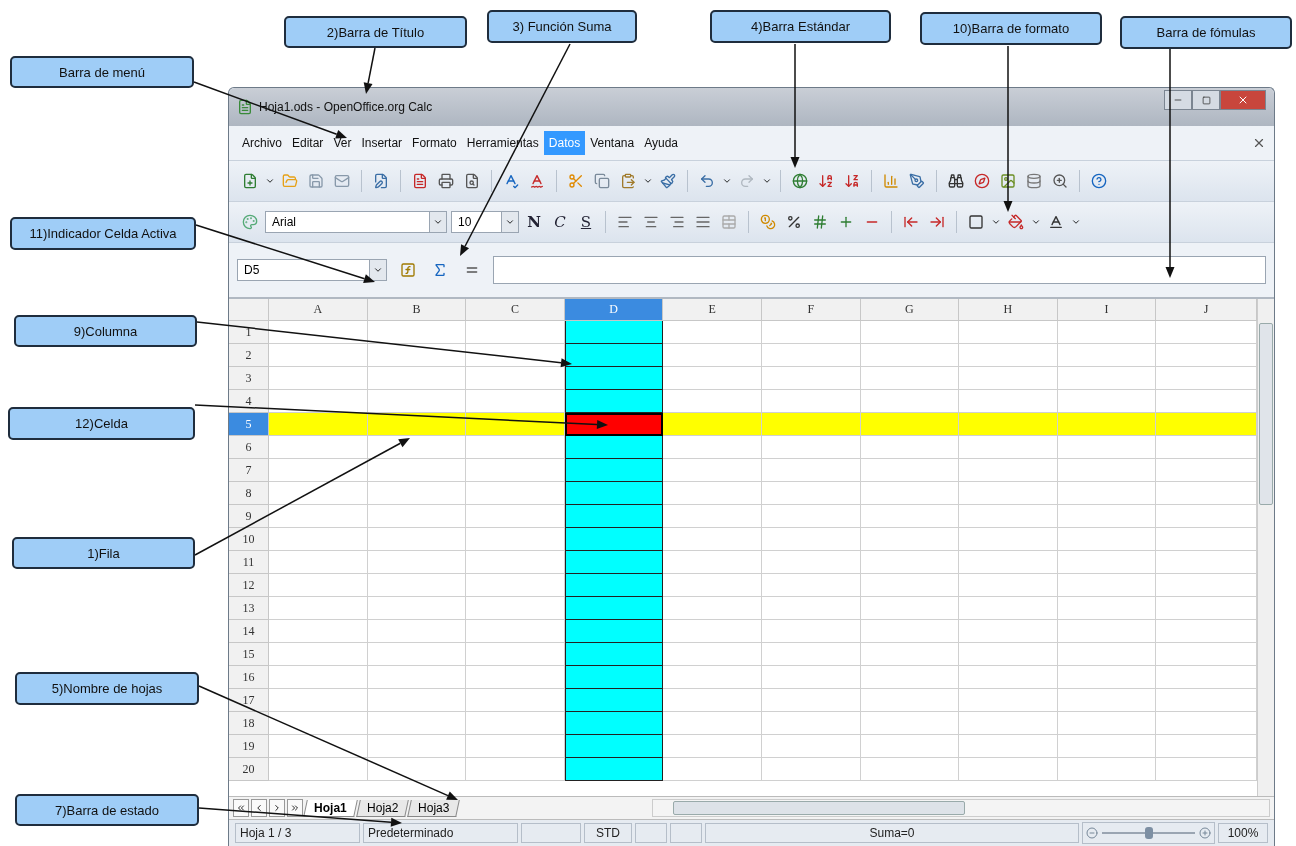  What do you see at coordinates (1259, 143) in the screenshot?
I see `close-document-icon` at bounding box center [1259, 143].